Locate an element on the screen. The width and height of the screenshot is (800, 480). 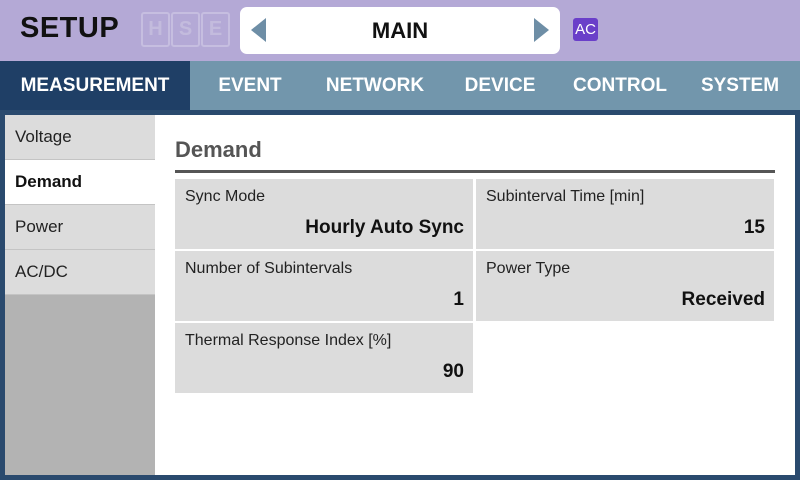
sidebar-item-voltage: Voltage is located at coordinates (80, 137).